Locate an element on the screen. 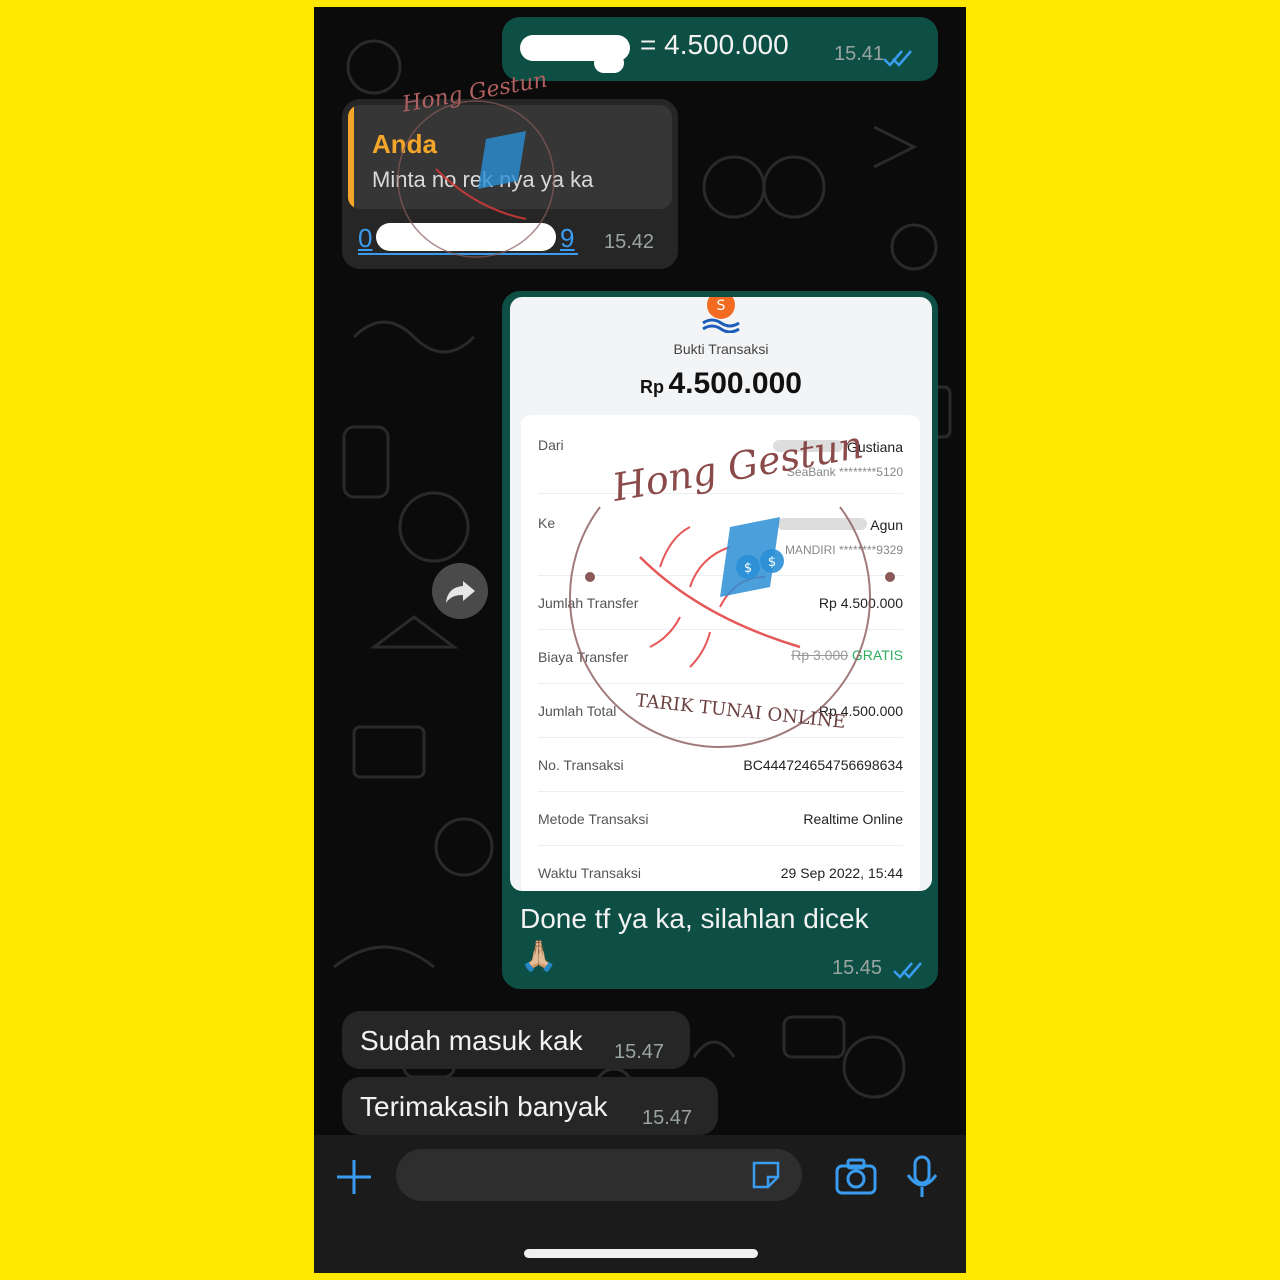 The image size is (1280, 1280). message-time: 15.42 is located at coordinates (629, 242).